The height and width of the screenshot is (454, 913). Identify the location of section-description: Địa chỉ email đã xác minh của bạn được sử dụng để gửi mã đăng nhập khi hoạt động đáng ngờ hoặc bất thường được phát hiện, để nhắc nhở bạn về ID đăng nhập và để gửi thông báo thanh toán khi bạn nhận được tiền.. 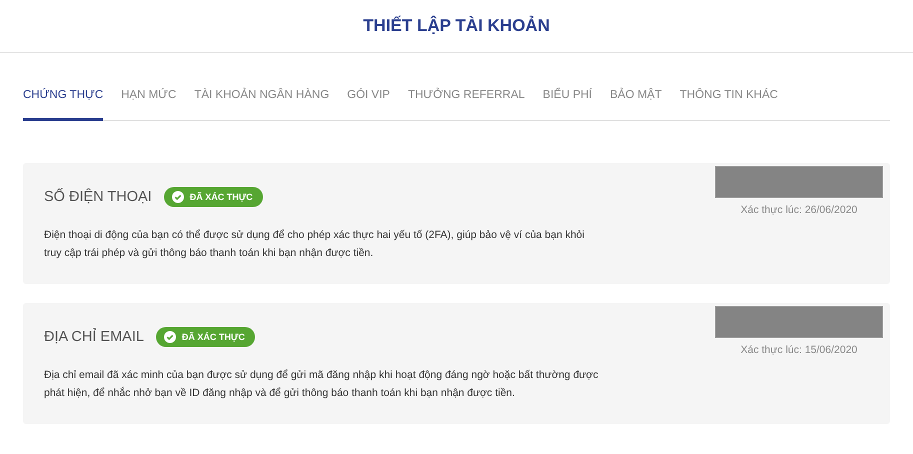
(322, 384).